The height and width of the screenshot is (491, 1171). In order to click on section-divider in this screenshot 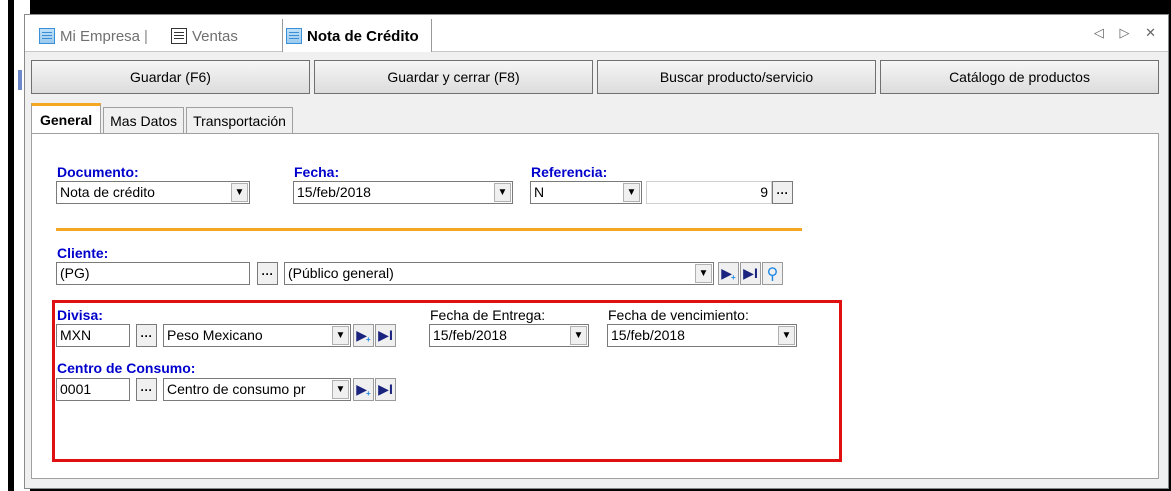, I will do `click(429, 229)`.